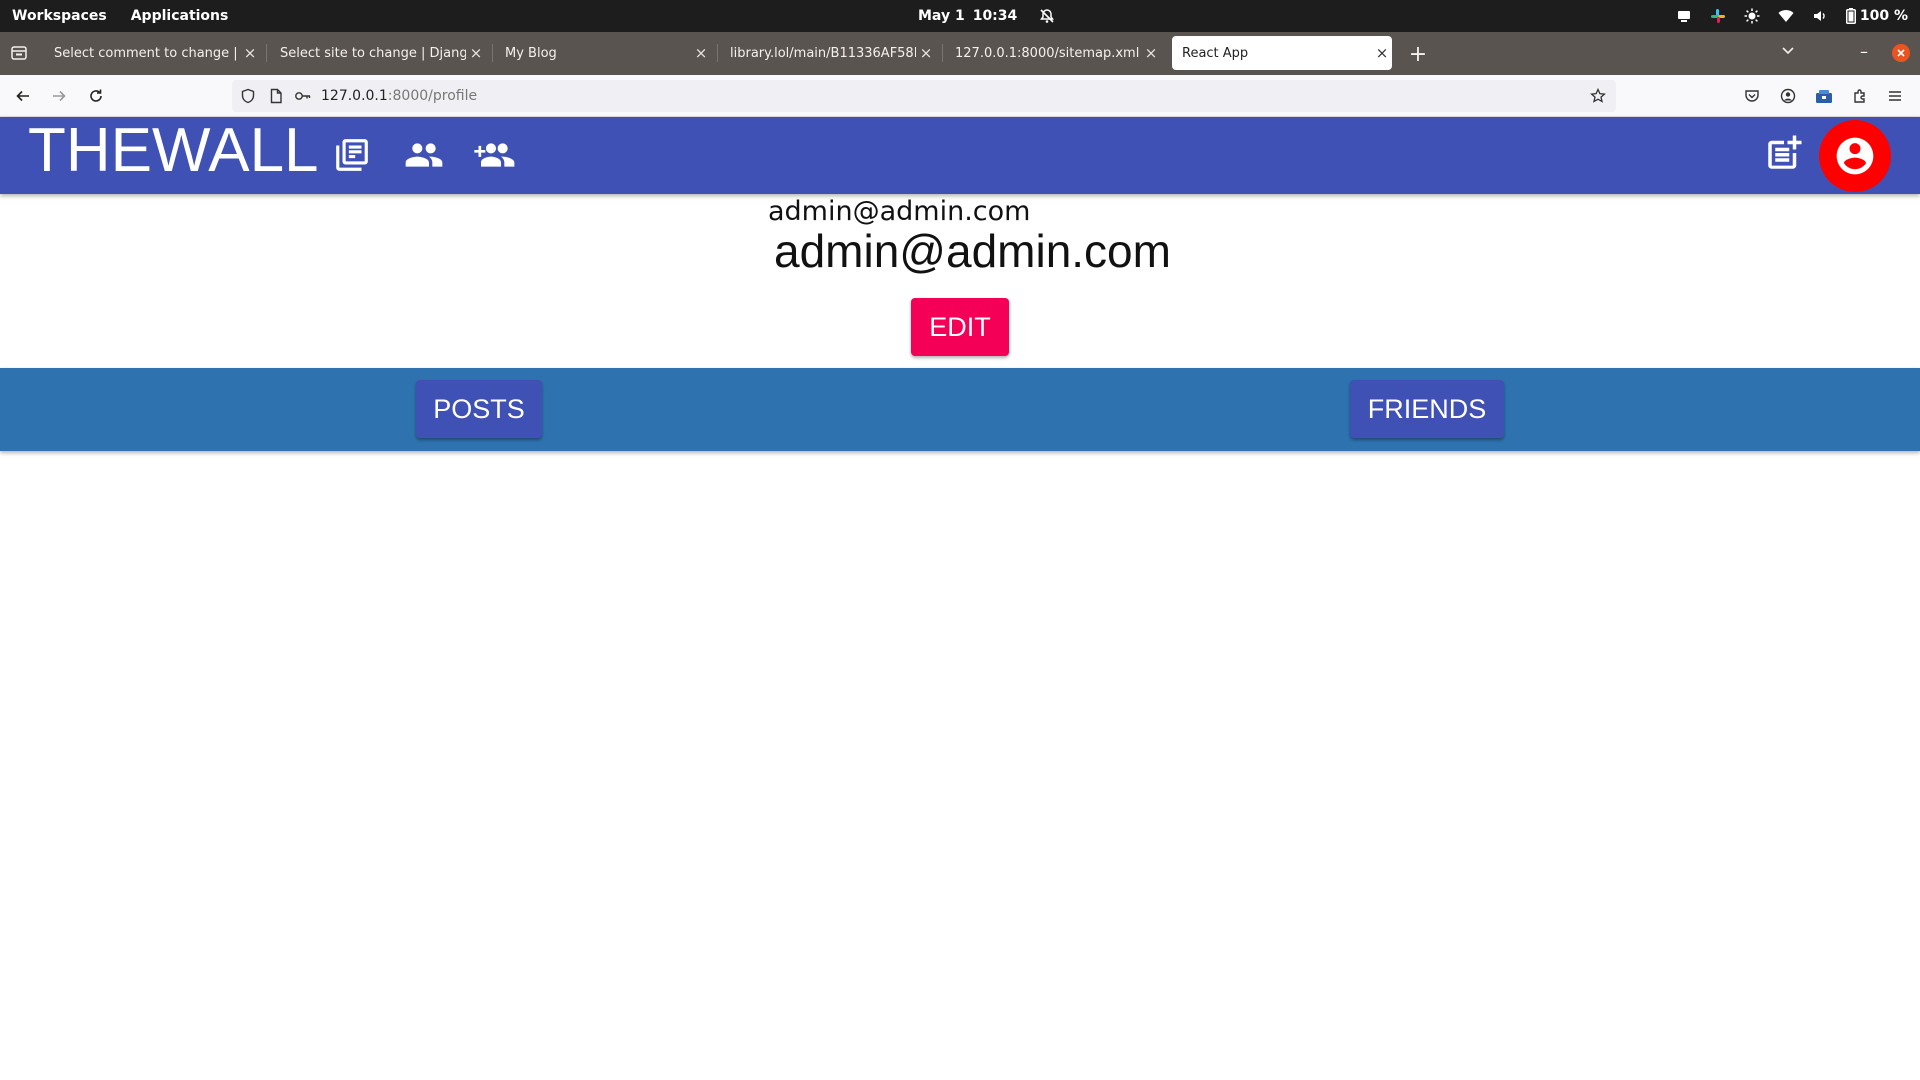 The width and height of the screenshot is (1920, 1080). What do you see at coordinates (424, 155) in the screenshot?
I see `friends-icon` at bounding box center [424, 155].